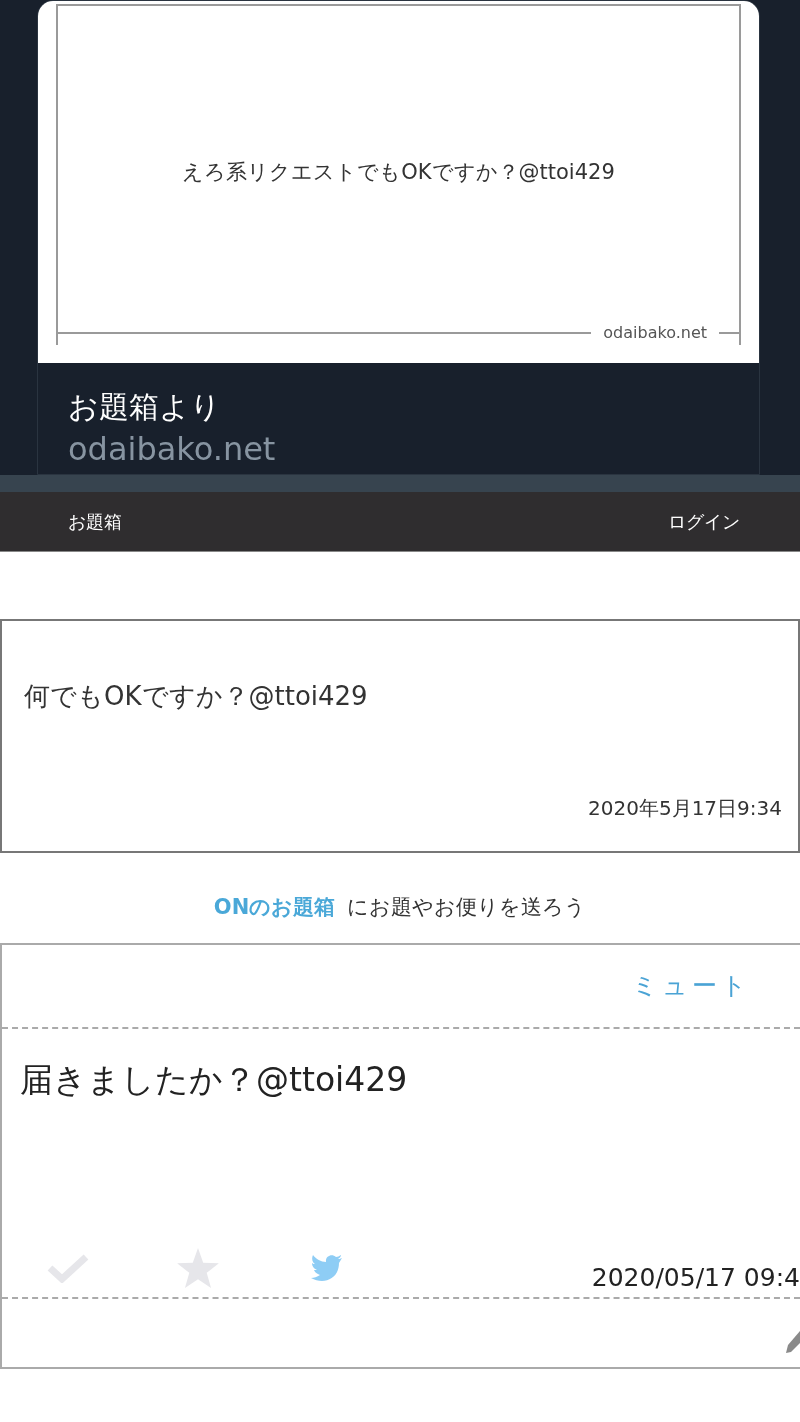 The width and height of the screenshot is (800, 1422). Describe the element at coordinates (95, 521) in the screenshot. I see `brand-link: お題箱` at that location.